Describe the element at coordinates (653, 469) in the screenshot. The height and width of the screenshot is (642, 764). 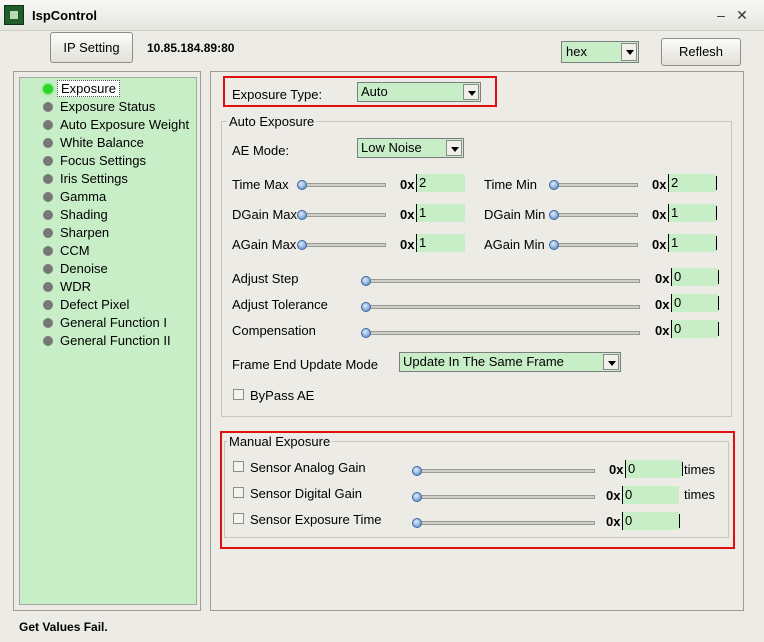
I see `sensor-analog-gain-input: 0` at that location.